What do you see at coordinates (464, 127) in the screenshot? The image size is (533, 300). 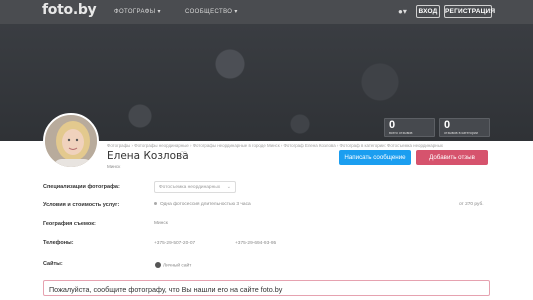 I see `stat-category-reviews: 0 отзывов в категории` at bounding box center [464, 127].